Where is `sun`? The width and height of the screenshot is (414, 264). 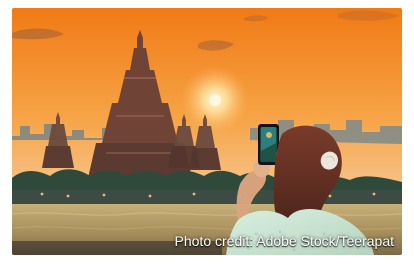 sun is located at coordinates (215, 100).